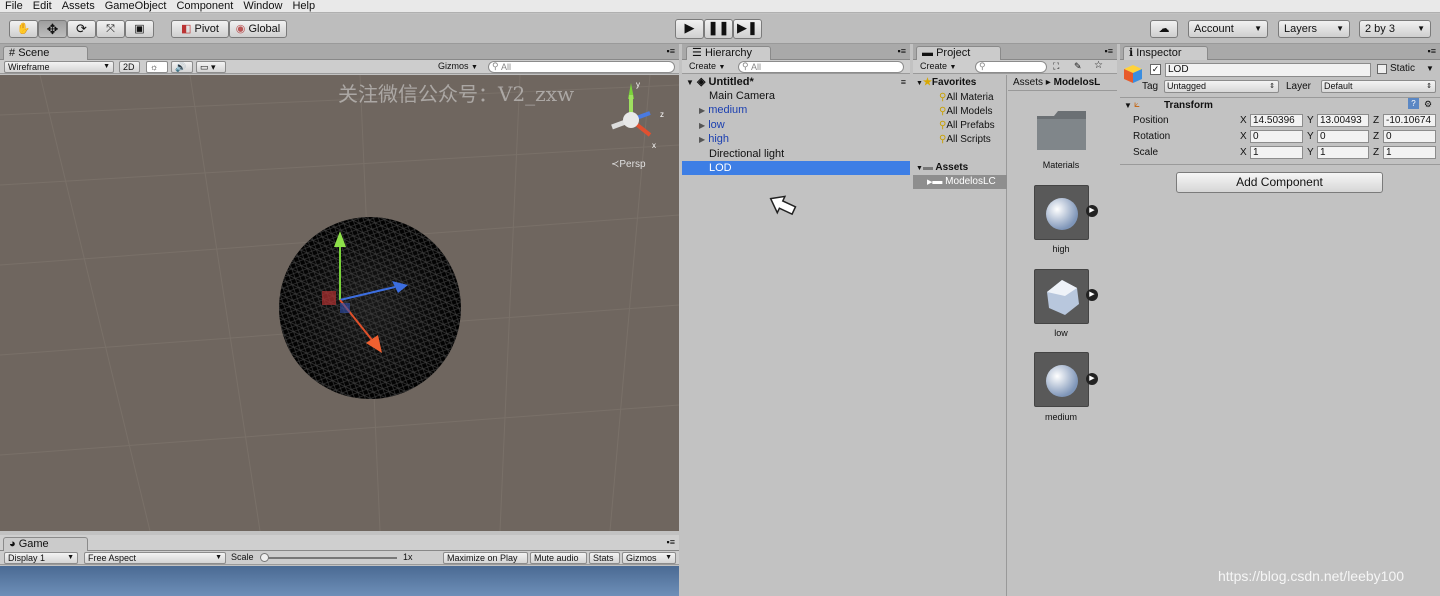 This screenshot has width=1440, height=596. What do you see at coordinates (960, 112) in the screenshot?
I see `favorite-all-models: ⚲All Models` at bounding box center [960, 112].